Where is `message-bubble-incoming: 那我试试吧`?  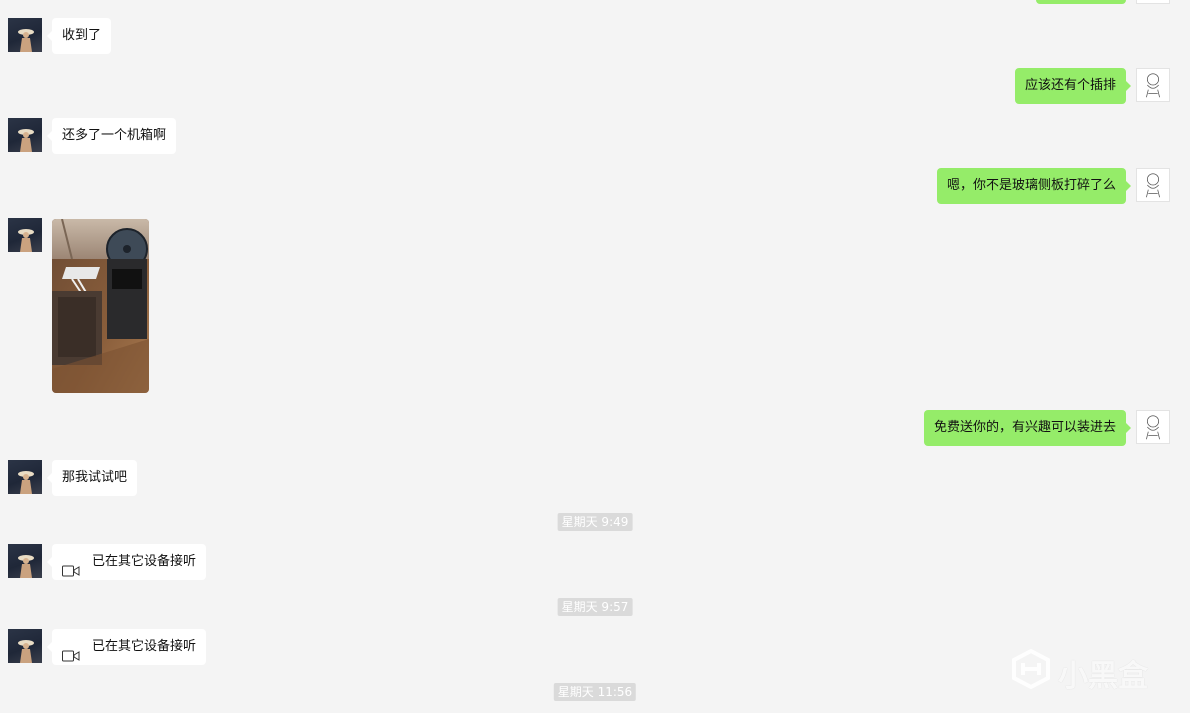 message-bubble-incoming: 那我试试吧 is located at coordinates (92, 478).